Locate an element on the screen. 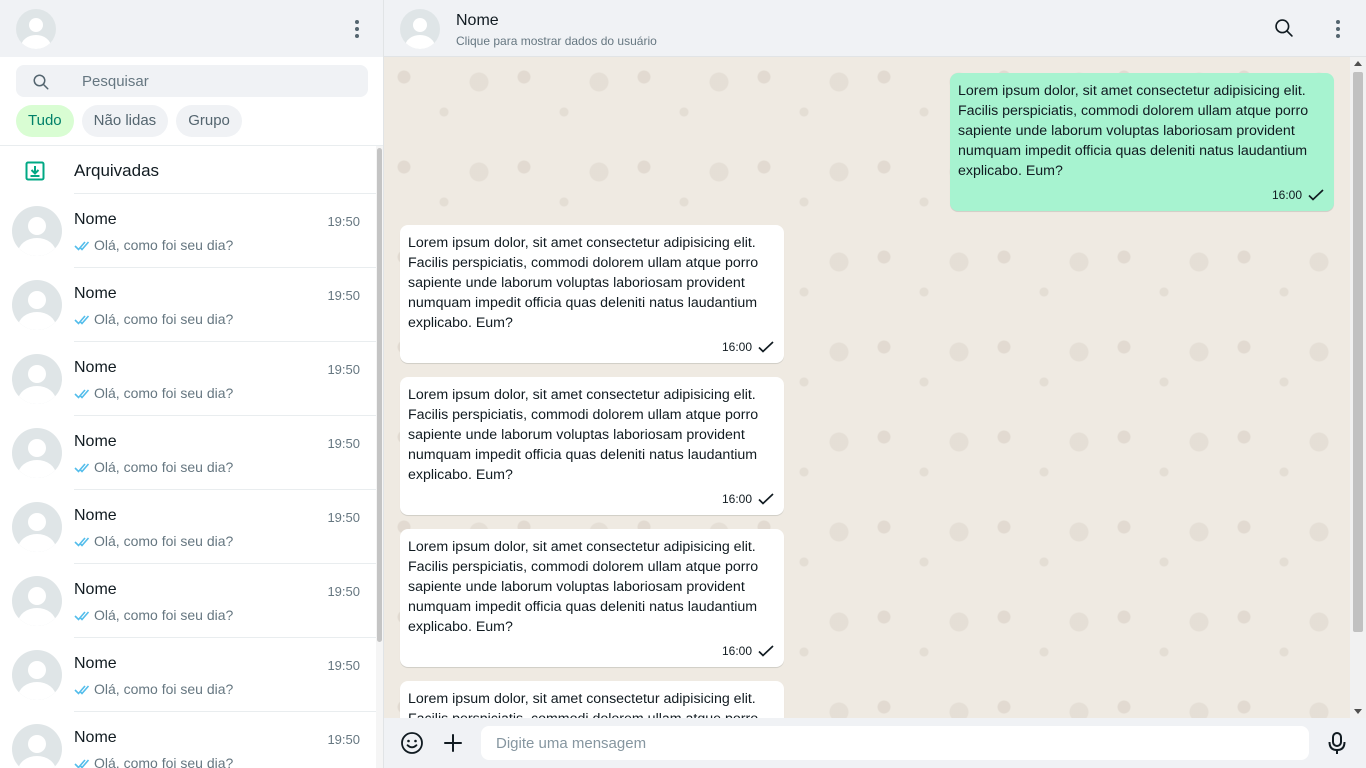  microphone-icon is located at coordinates (1337, 743).